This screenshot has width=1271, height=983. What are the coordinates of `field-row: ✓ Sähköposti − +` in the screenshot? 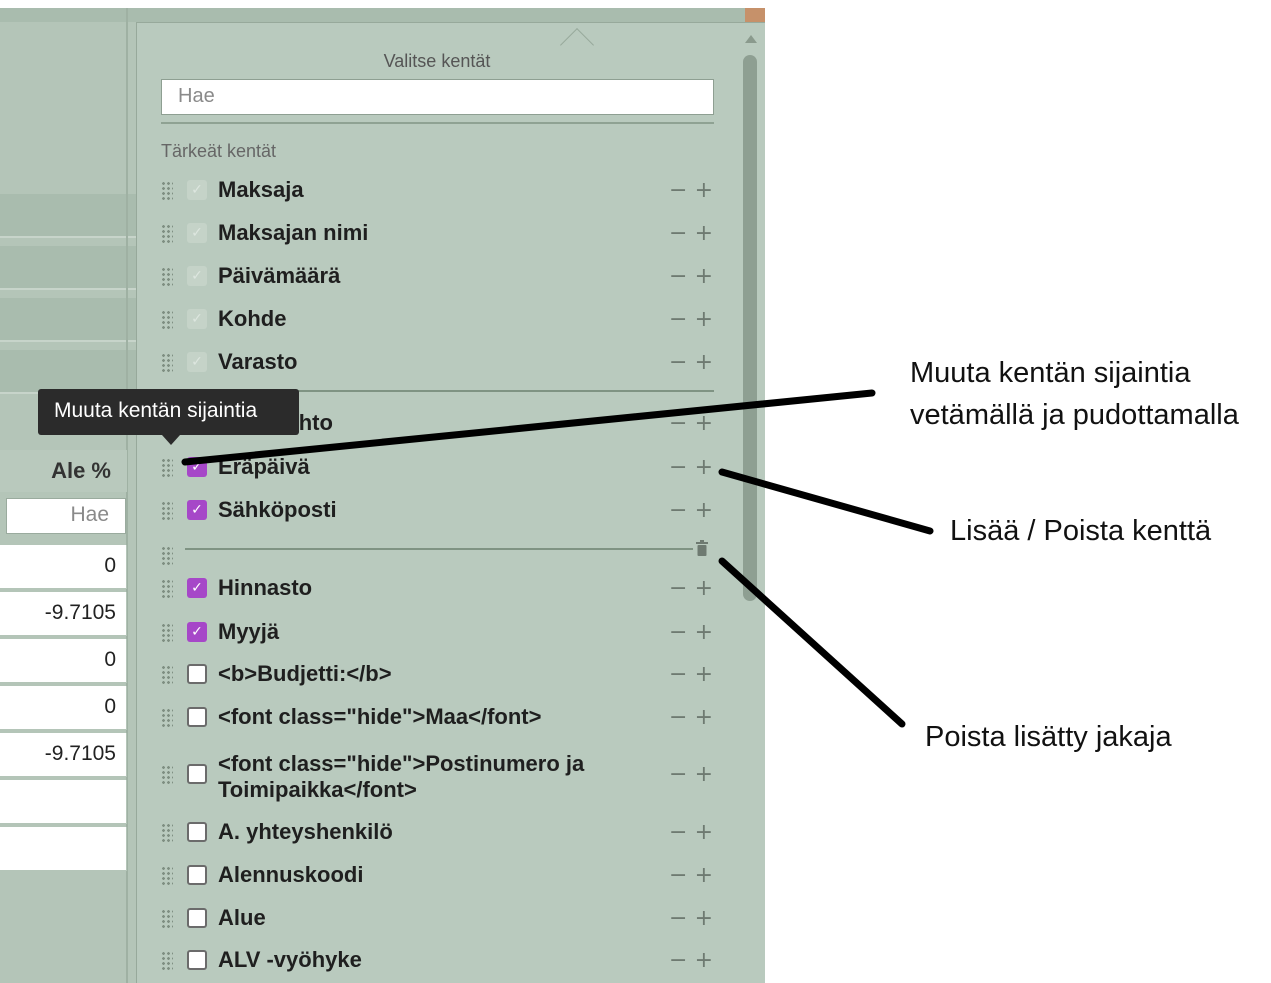 It's located at (437, 511).